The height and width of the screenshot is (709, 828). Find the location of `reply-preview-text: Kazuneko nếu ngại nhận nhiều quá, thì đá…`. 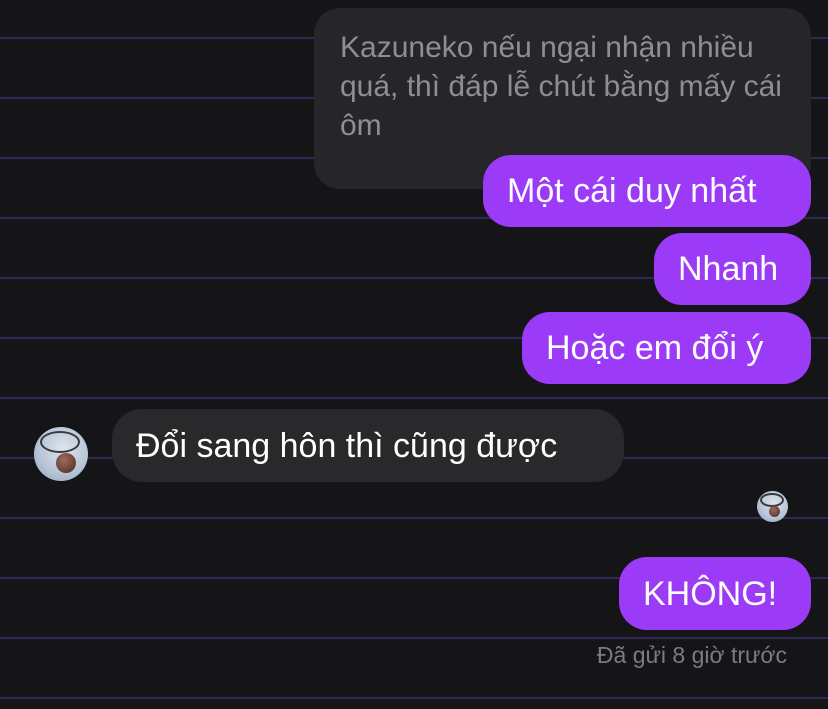

reply-preview-text: Kazuneko nếu ngại nhận nhiều quá, thì đá… is located at coordinates (561, 86).